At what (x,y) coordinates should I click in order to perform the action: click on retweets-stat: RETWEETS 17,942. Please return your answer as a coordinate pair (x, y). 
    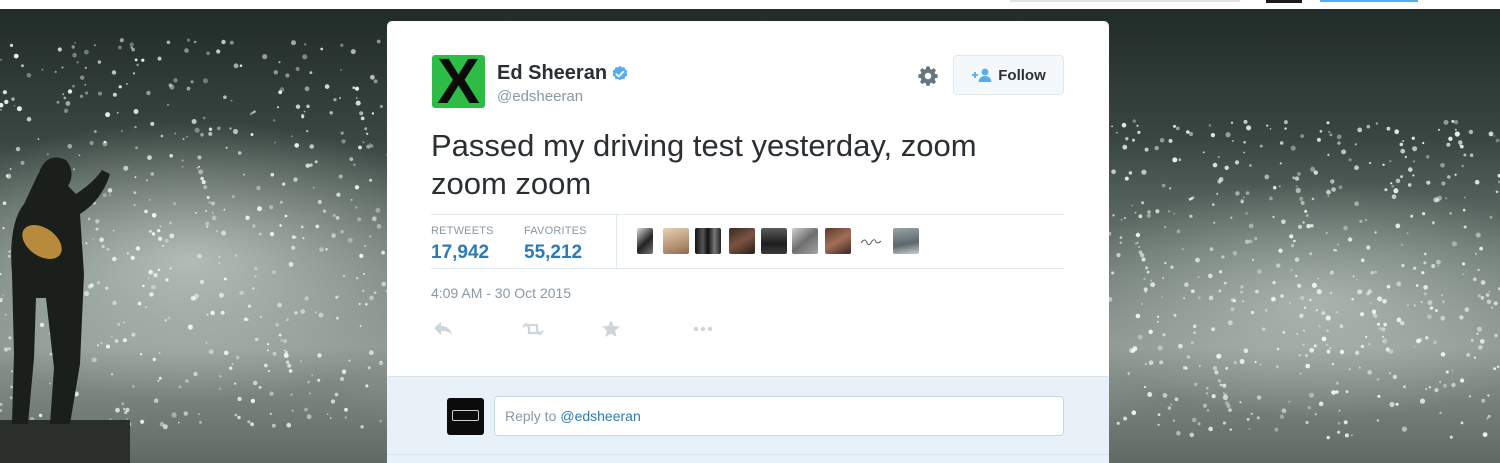
    Looking at the image, I should click on (462, 244).